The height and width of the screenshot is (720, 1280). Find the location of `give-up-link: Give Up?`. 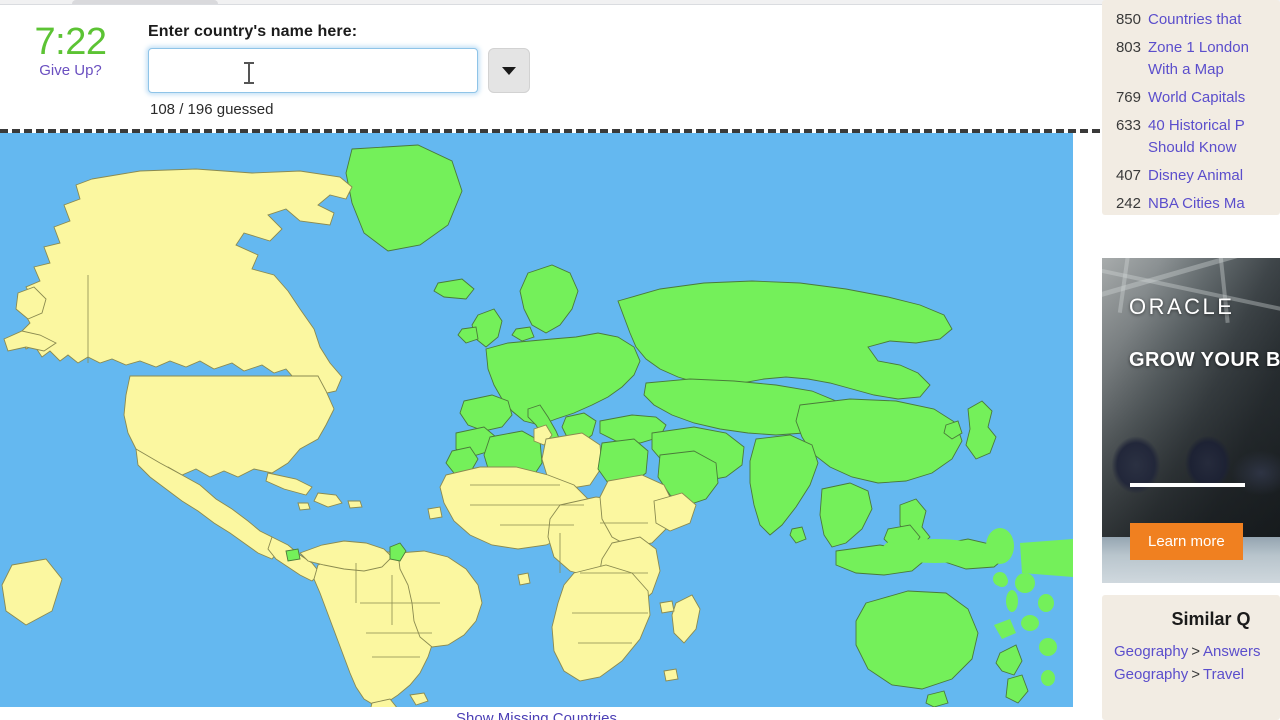

give-up-link: Give Up? is located at coordinates (70, 70).